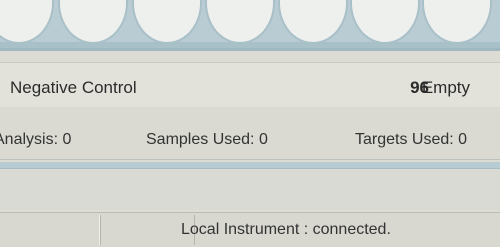 The height and width of the screenshot is (247, 500). What do you see at coordinates (207, 139) in the screenshot?
I see `samples-used-count: Samples Used: 0` at bounding box center [207, 139].